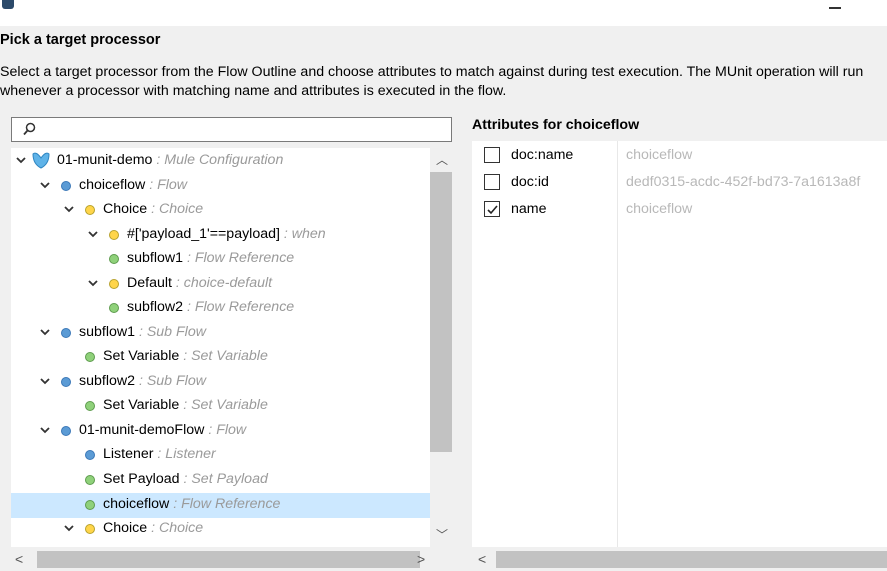 This screenshot has height=571, width=887. What do you see at coordinates (210, 307) in the screenshot?
I see `tree-row-label: subflow2 : Flow Reference` at bounding box center [210, 307].